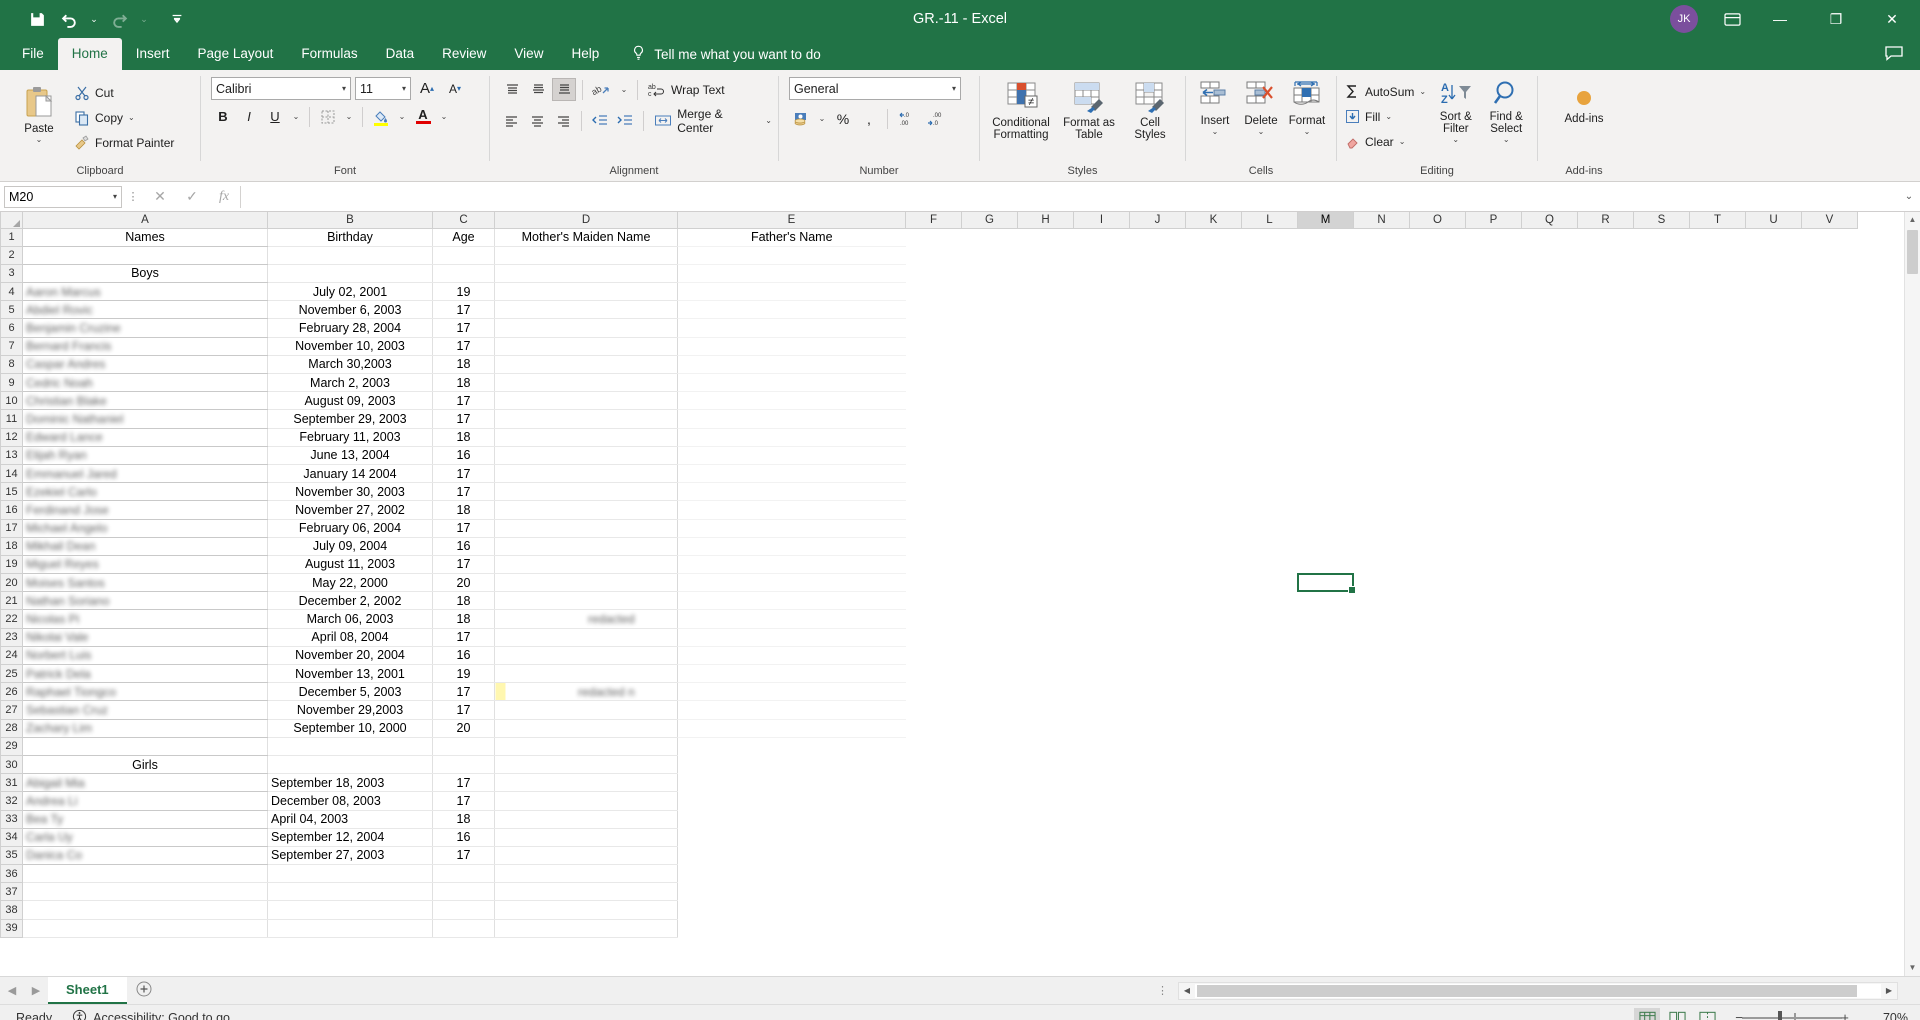 The width and height of the screenshot is (1920, 1020). I want to click on cell-C20: 20, so click(463, 583).